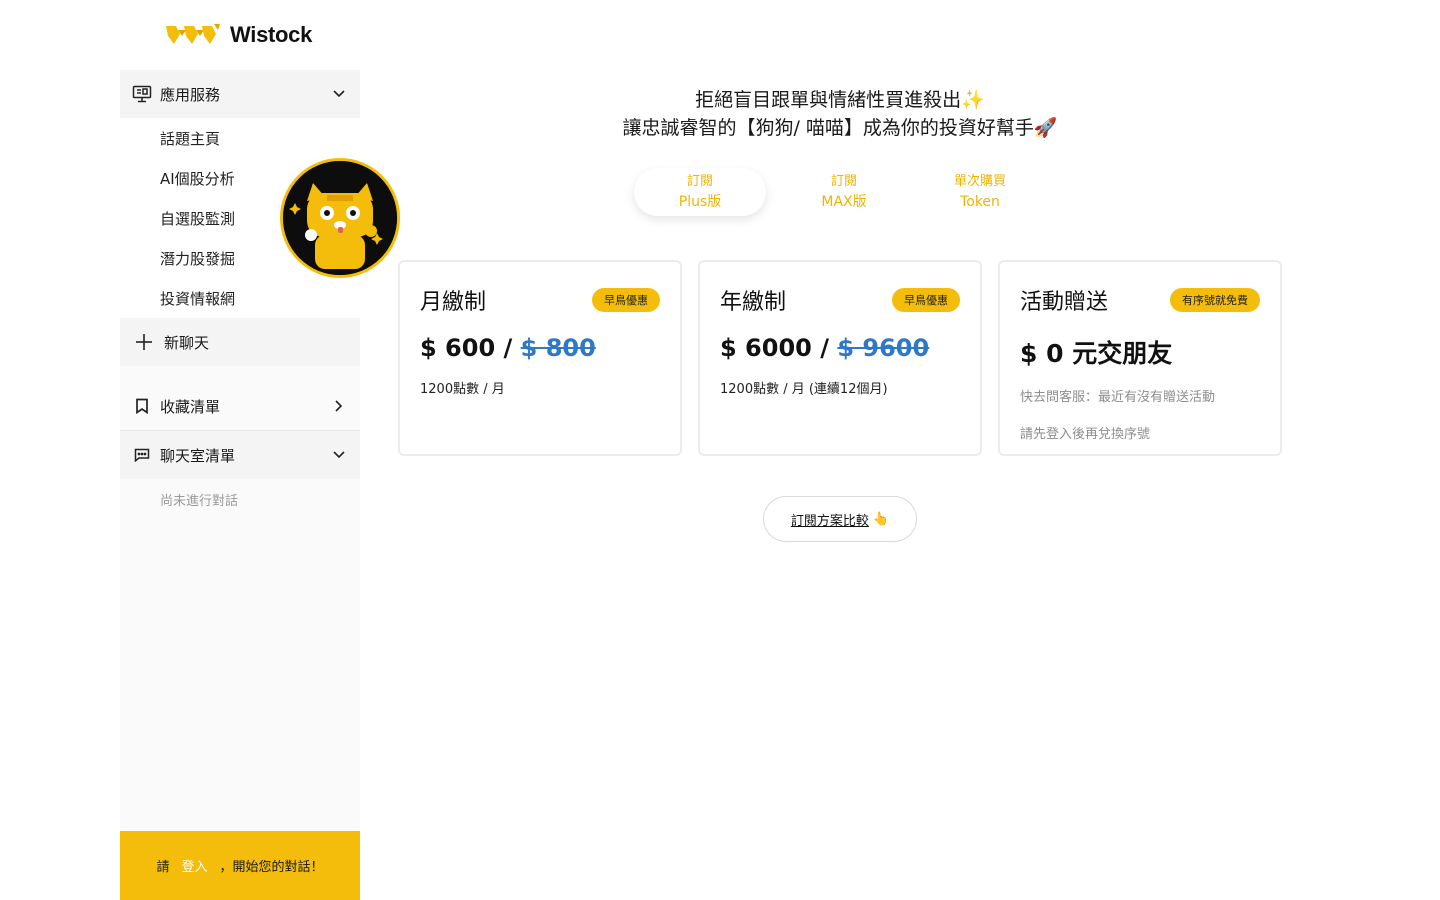 The image size is (1440, 900). Describe the element at coordinates (240, 406) in the screenshot. I see `favorites-toggle: 收藏清單` at that location.